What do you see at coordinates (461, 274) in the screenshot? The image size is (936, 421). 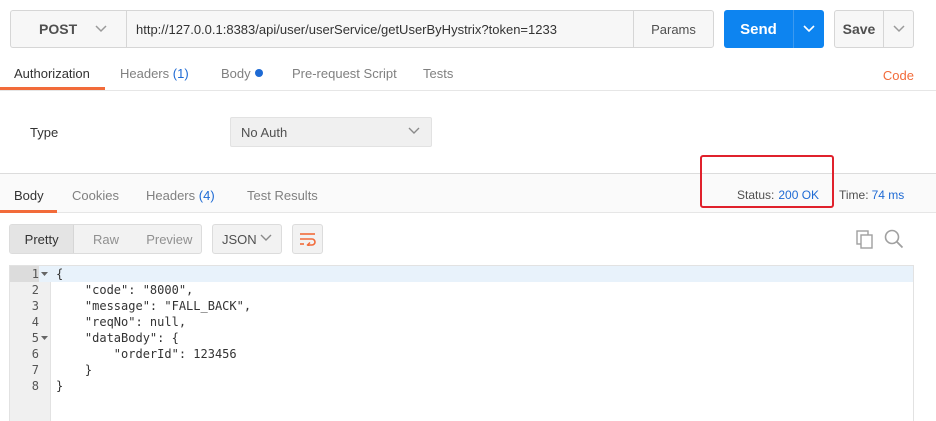 I see `code-line: 1 {` at bounding box center [461, 274].